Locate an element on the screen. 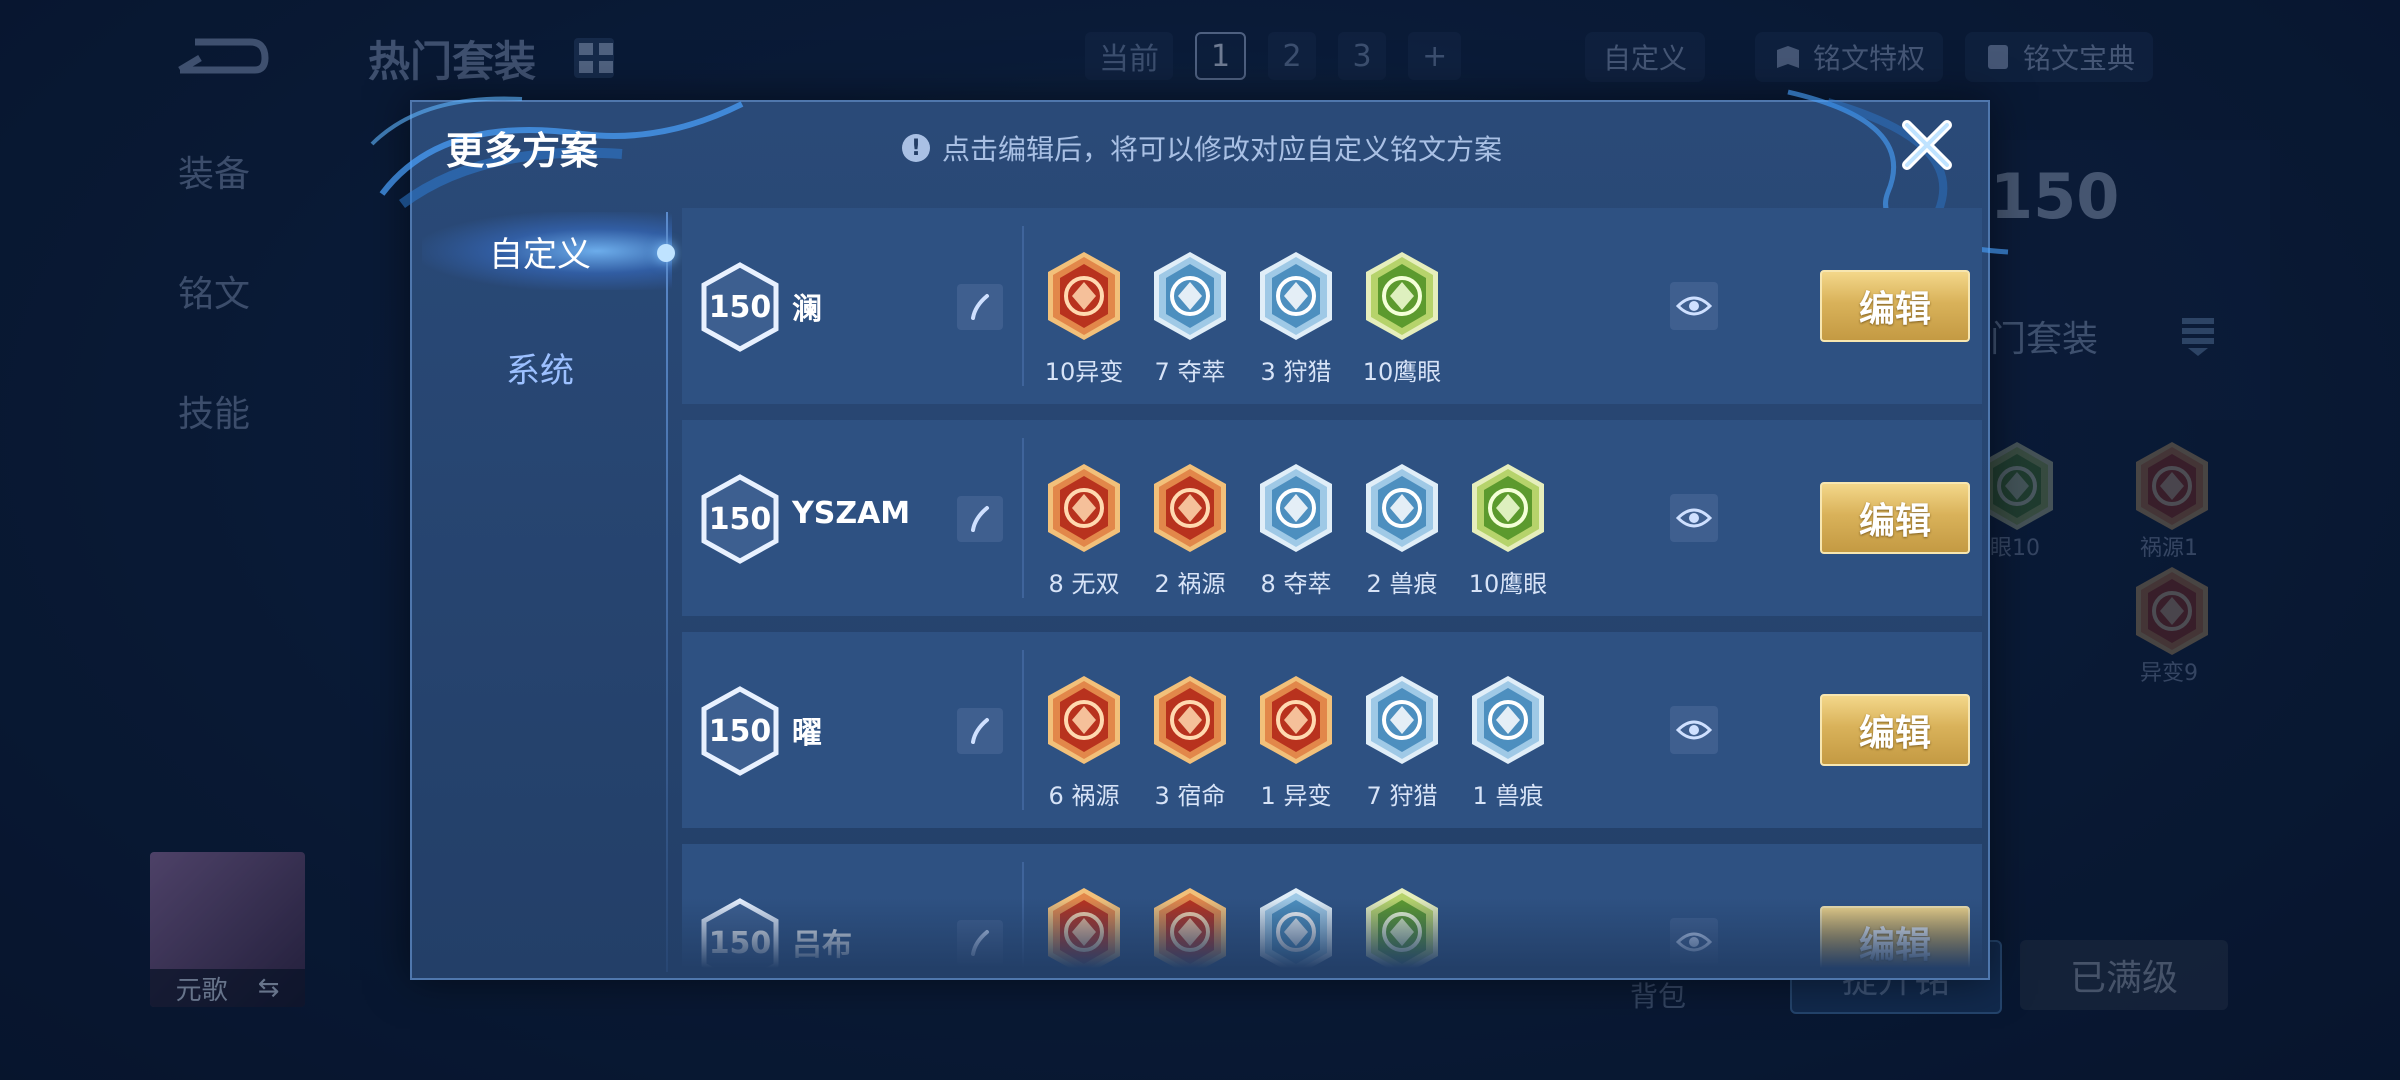  rune-slot: 6 祸源 is located at coordinates (1084, 742).